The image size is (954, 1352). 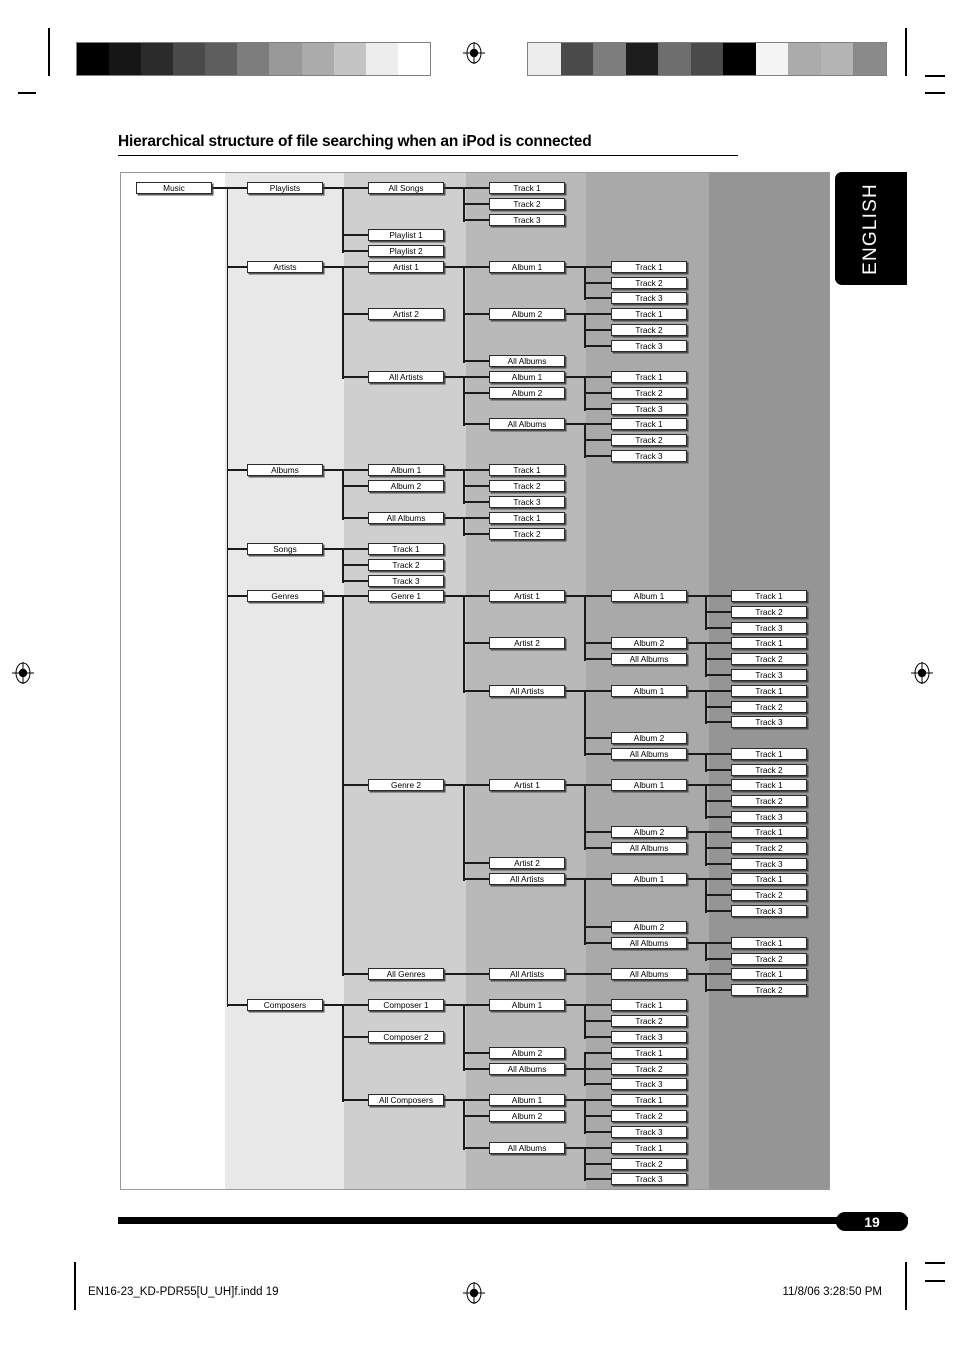 I want to click on node-g1-ar1: Artist 1, so click(x=527, y=596).